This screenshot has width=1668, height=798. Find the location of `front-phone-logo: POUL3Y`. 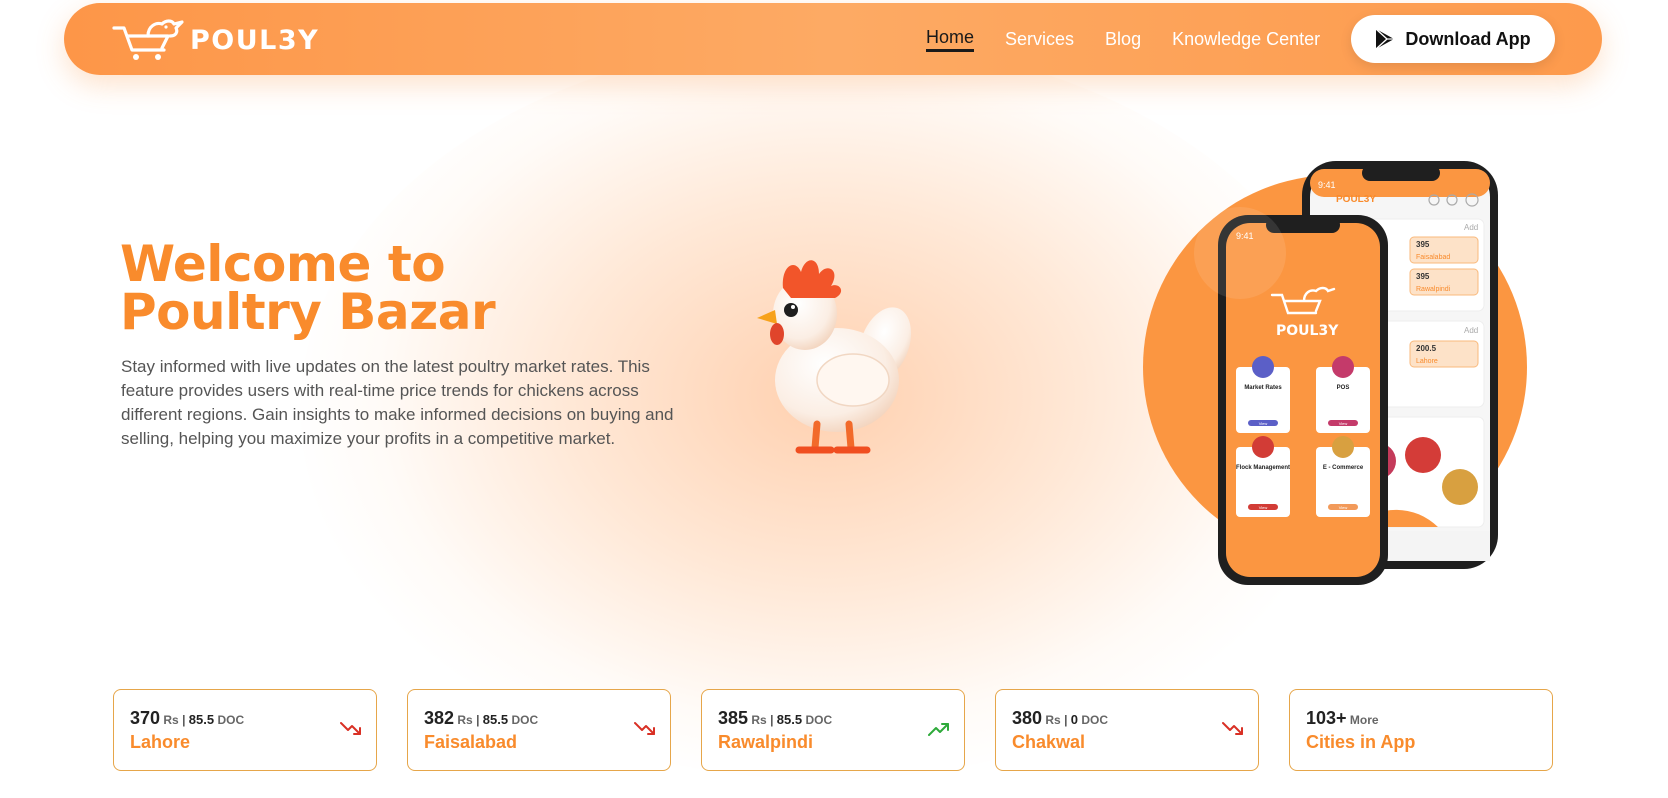

front-phone-logo: POUL3Y is located at coordinates (1307, 331).